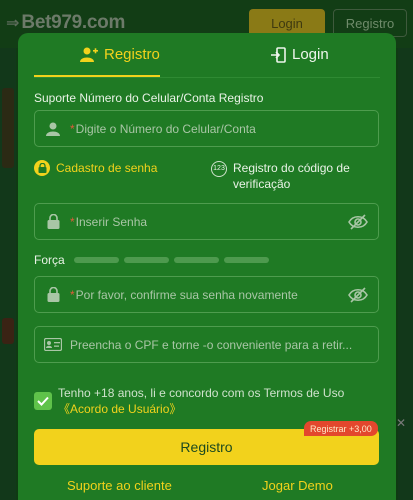 The height and width of the screenshot is (500, 413). I want to click on brand-name: Bet979.com, so click(73, 22).